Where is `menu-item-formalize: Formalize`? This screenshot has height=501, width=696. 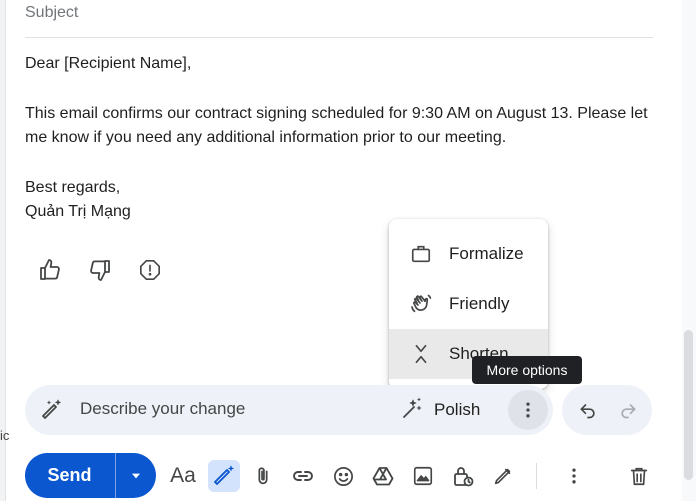
menu-item-formalize: Formalize is located at coordinates (468, 254).